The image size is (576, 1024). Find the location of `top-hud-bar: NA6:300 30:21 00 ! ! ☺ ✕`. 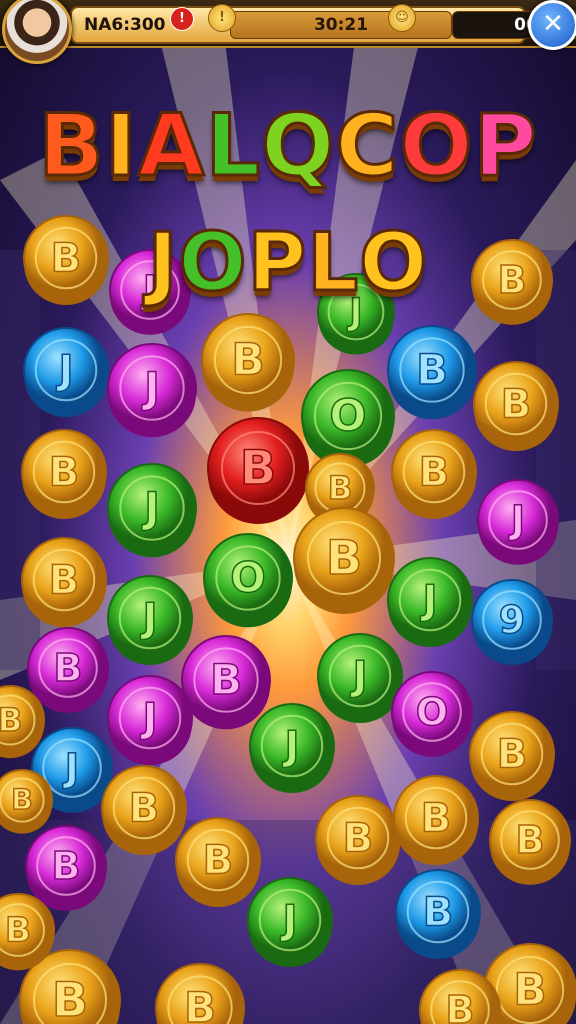

top-hud-bar: NA6:300 30:21 00 ! ! ☺ ✕ is located at coordinates (288, 25).